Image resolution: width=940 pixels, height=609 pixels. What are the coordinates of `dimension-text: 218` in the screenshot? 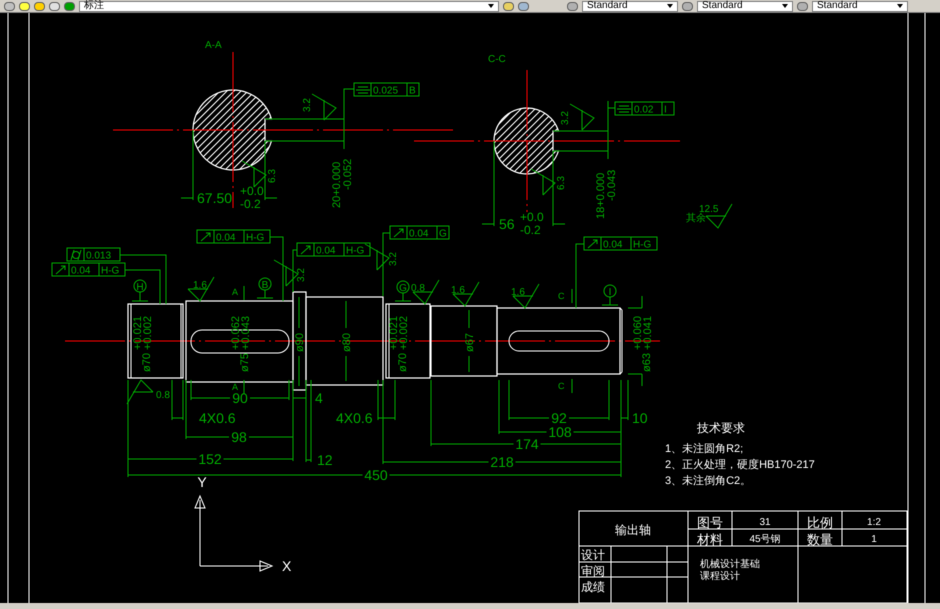 It's located at (502, 462).